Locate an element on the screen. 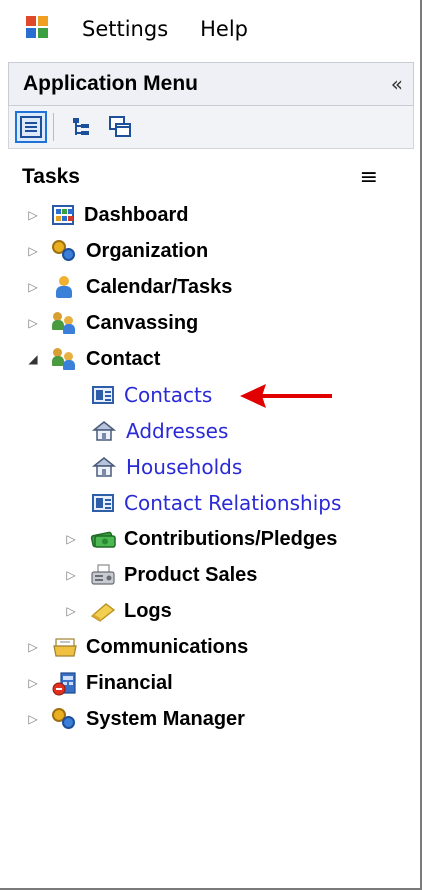 The image size is (422, 890). log-icon is located at coordinates (103, 611).